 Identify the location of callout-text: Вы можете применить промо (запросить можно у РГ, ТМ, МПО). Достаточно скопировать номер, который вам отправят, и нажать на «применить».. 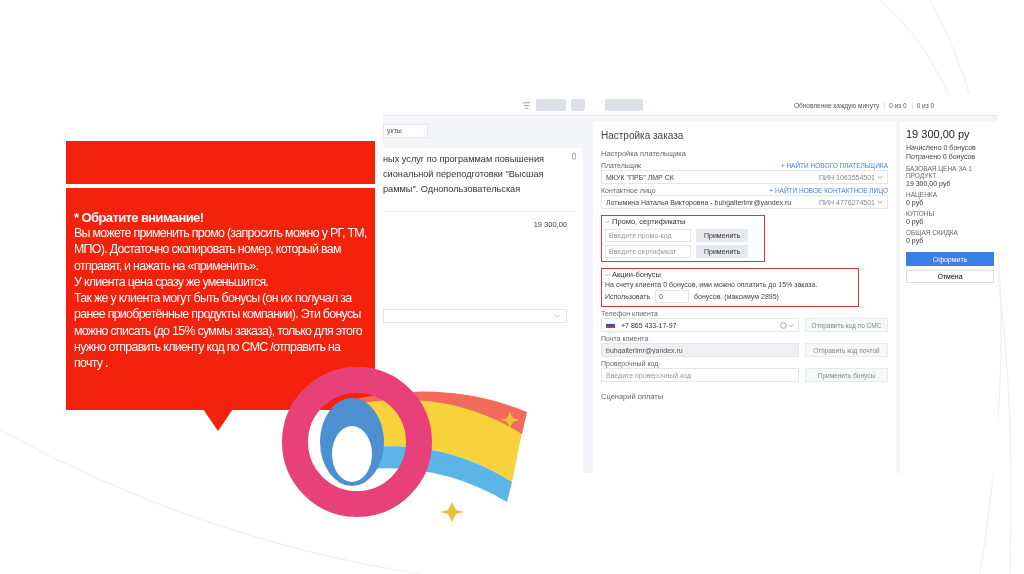
(220, 249).